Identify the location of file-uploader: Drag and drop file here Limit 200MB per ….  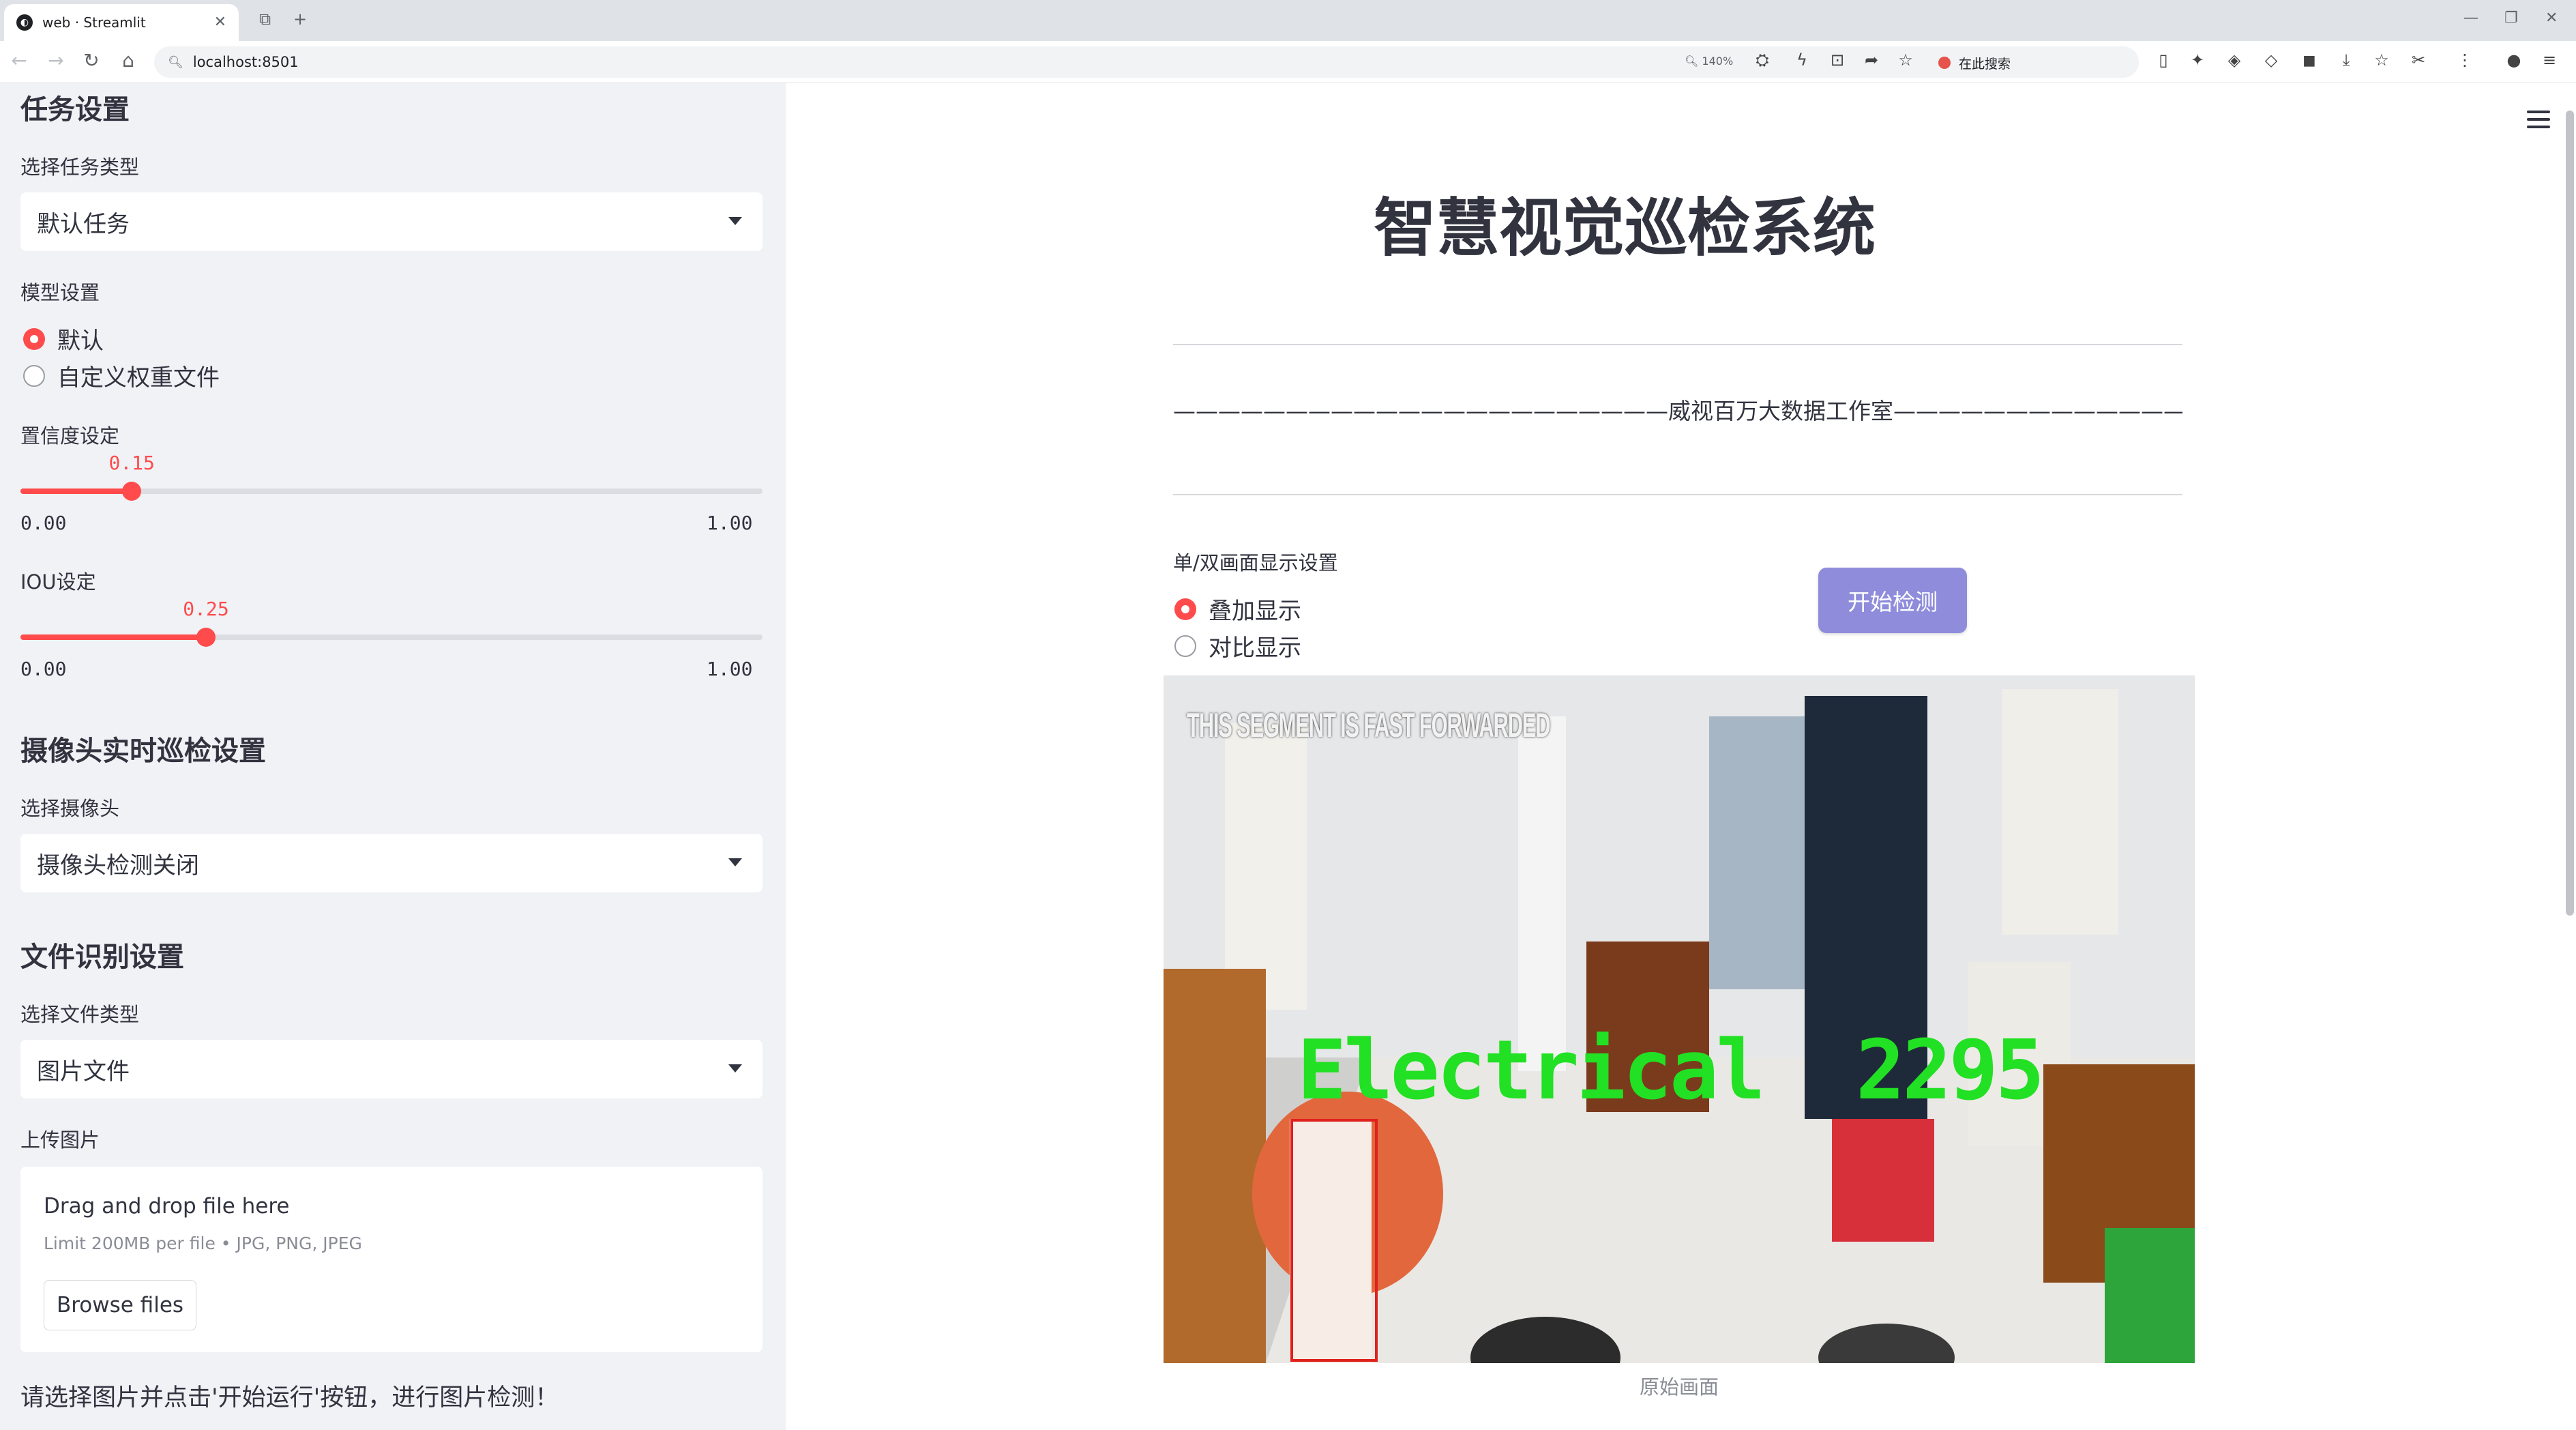
(391, 1259).